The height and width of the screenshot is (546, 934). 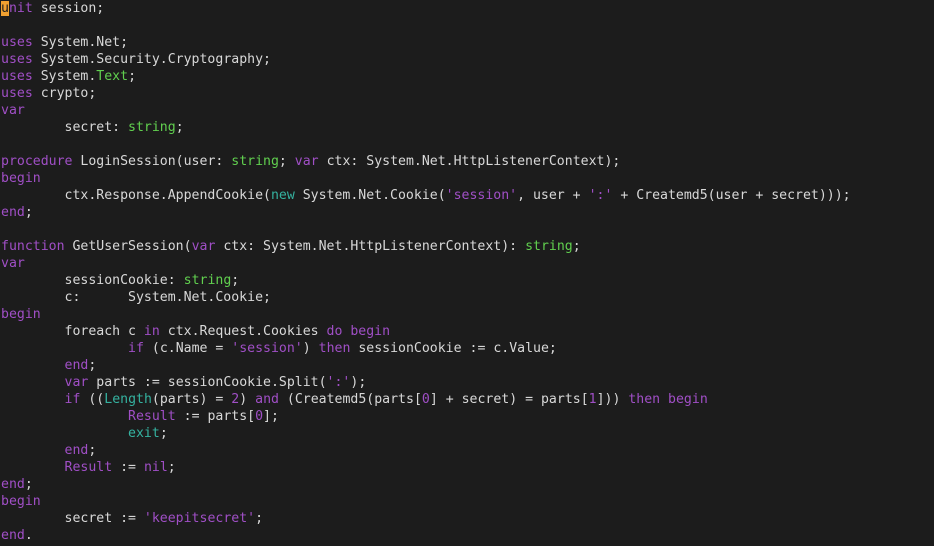 What do you see at coordinates (151, 331) in the screenshot?
I see `code-token: in` at bounding box center [151, 331].